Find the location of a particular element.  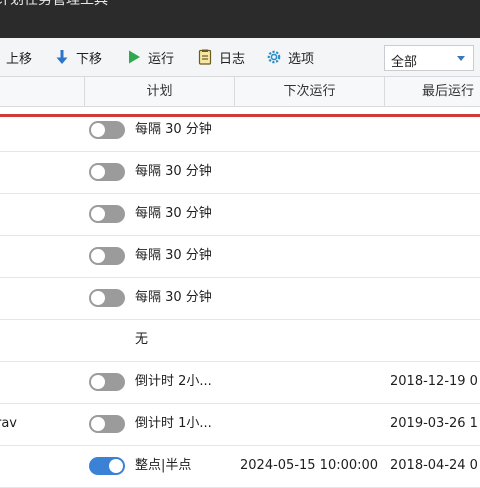

task-plan: 整点|半点 is located at coordinates (163, 465).